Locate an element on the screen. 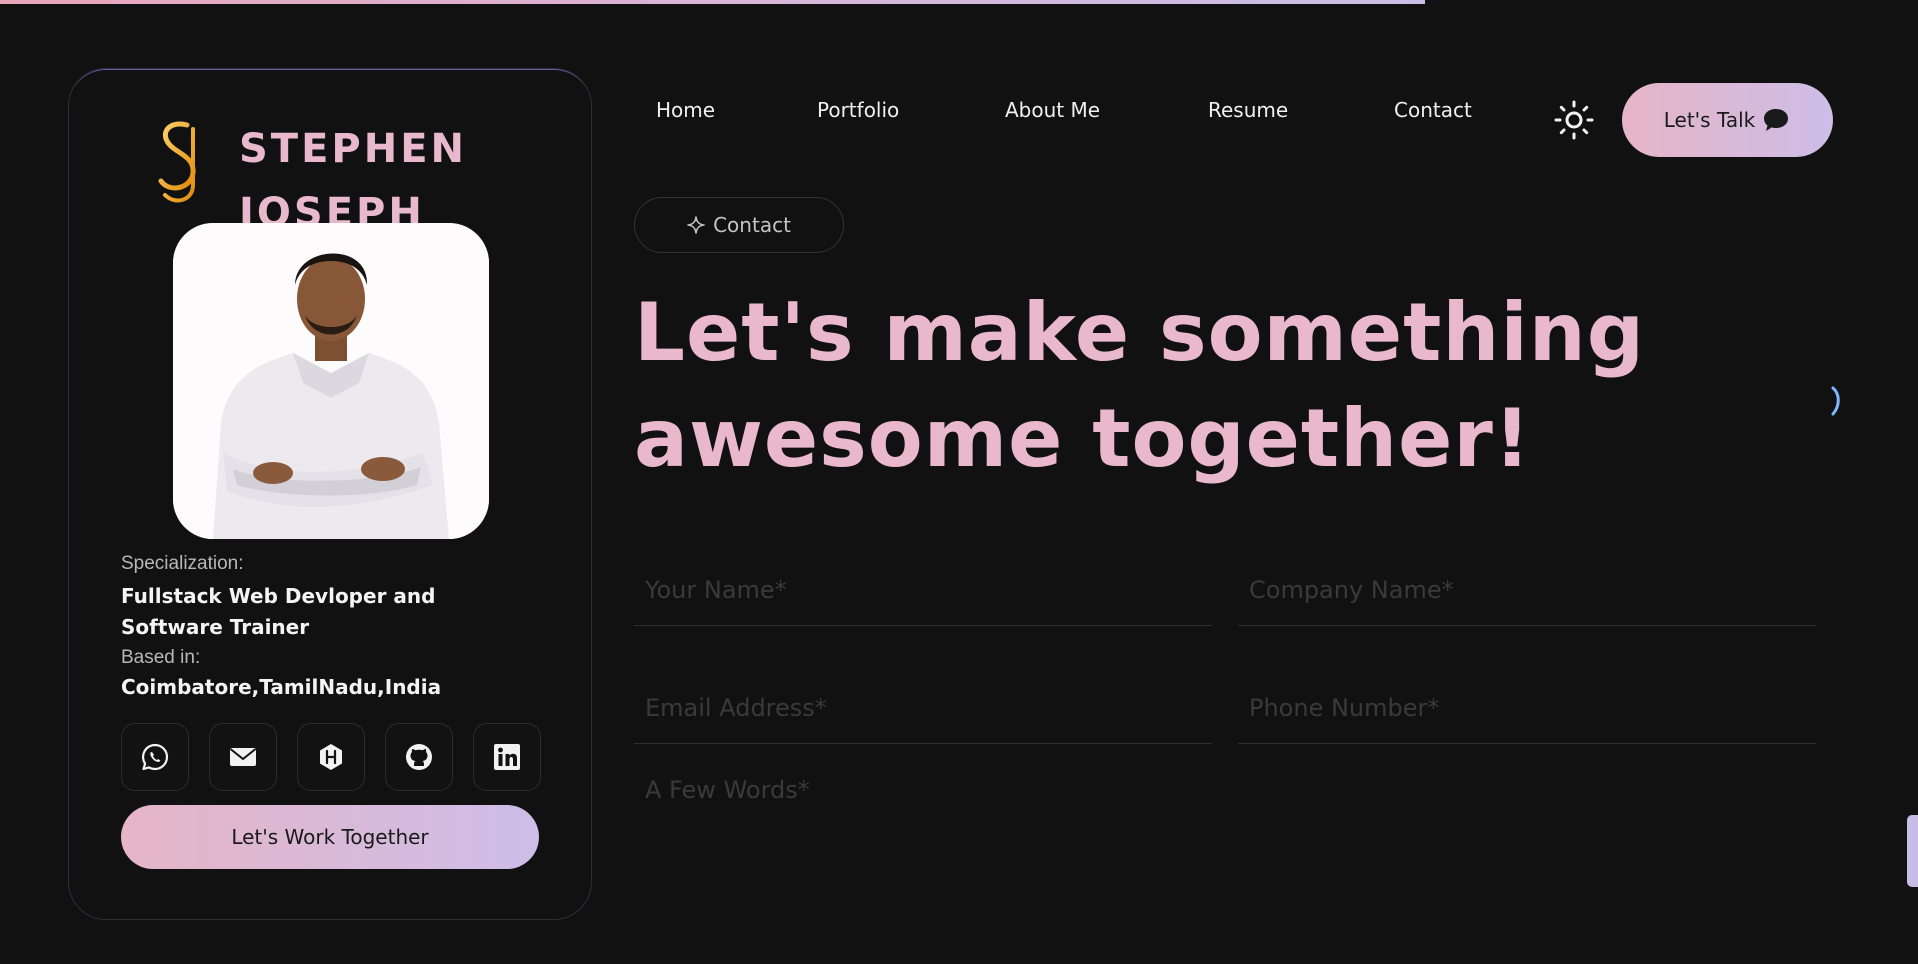 This screenshot has height=964, width=1918. linkedin-link is located at coordinates (507, 757).